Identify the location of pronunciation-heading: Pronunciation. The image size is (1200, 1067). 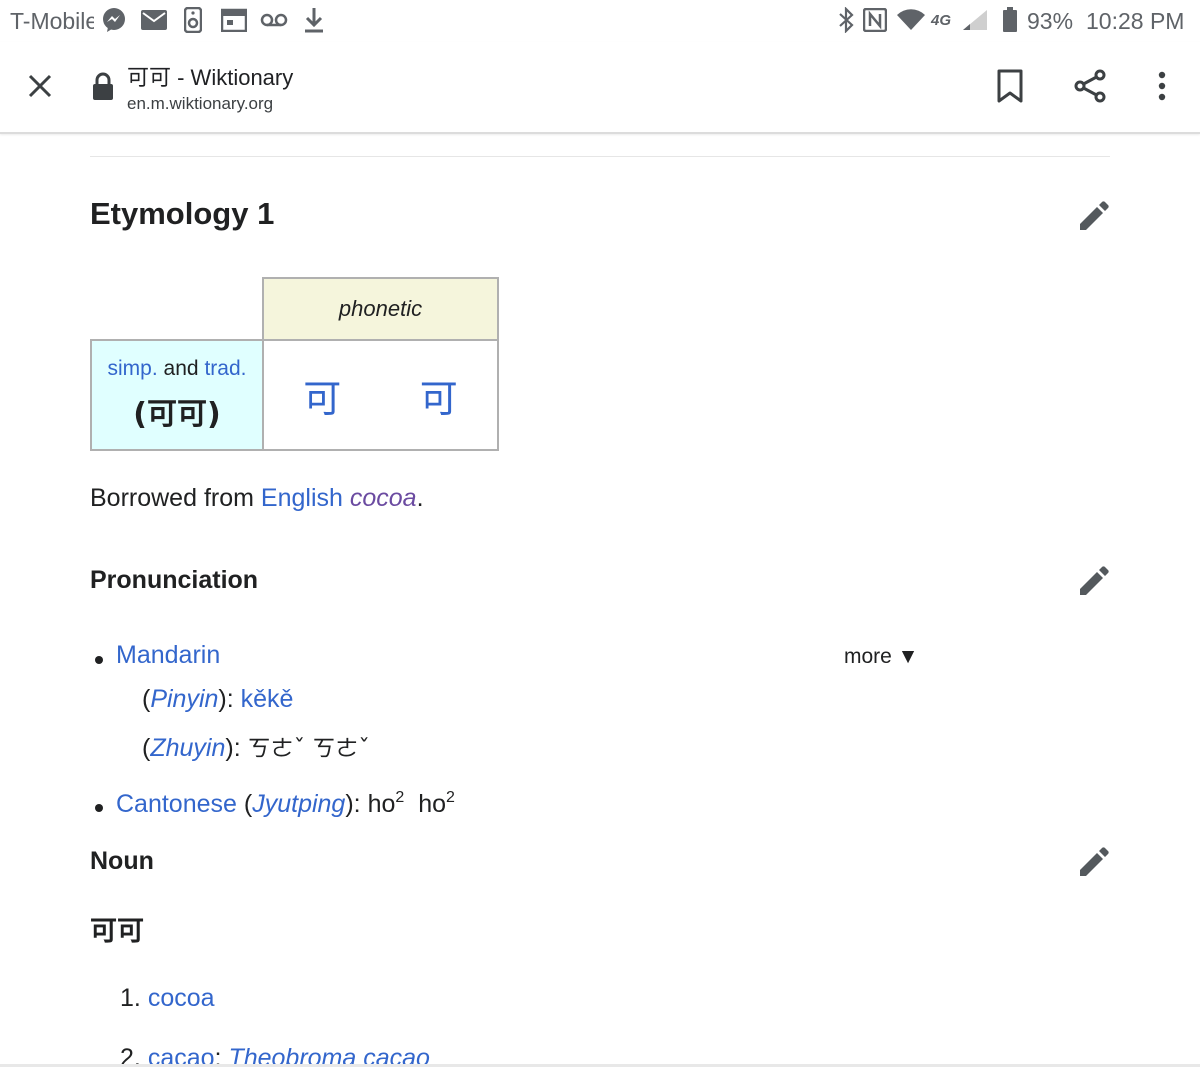
(174, 580).